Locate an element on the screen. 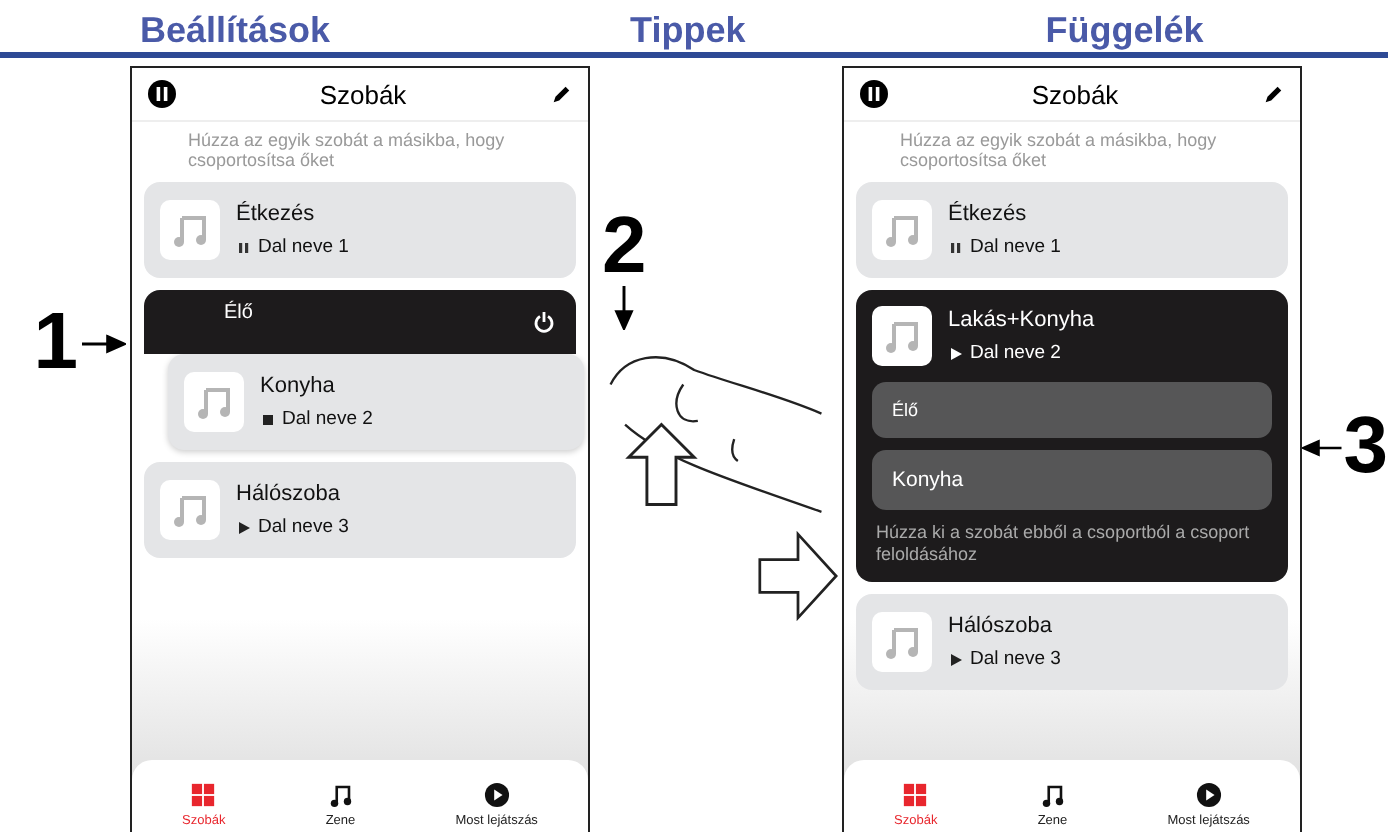 The width and height of the screenshot is (1388, 832). group-name: Lakás+Konyha is located at coordinates (1021, 320).